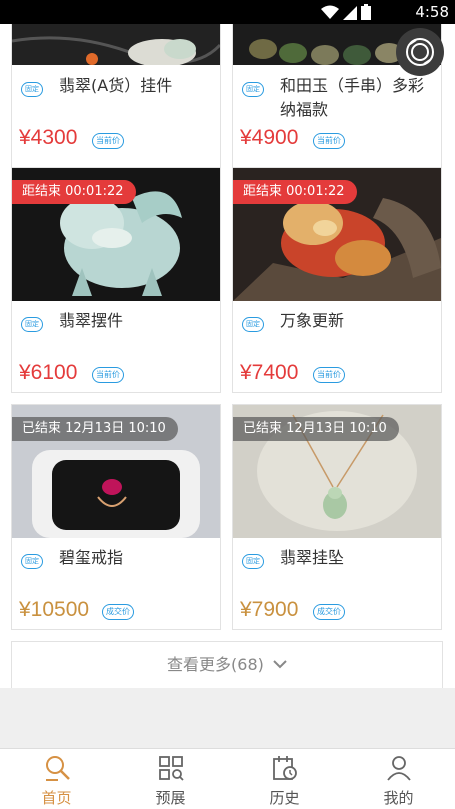 This screenshot has width=455, height=809. I want to click on tab-home: 首页, so click(56, 779).